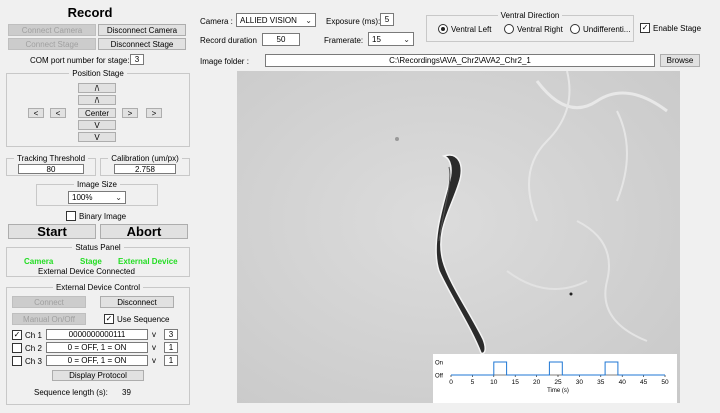  Describe the element at coordinates (49, 319) in the screenshot. I see `manual-on-off-button: Manual On/Off` at that location.